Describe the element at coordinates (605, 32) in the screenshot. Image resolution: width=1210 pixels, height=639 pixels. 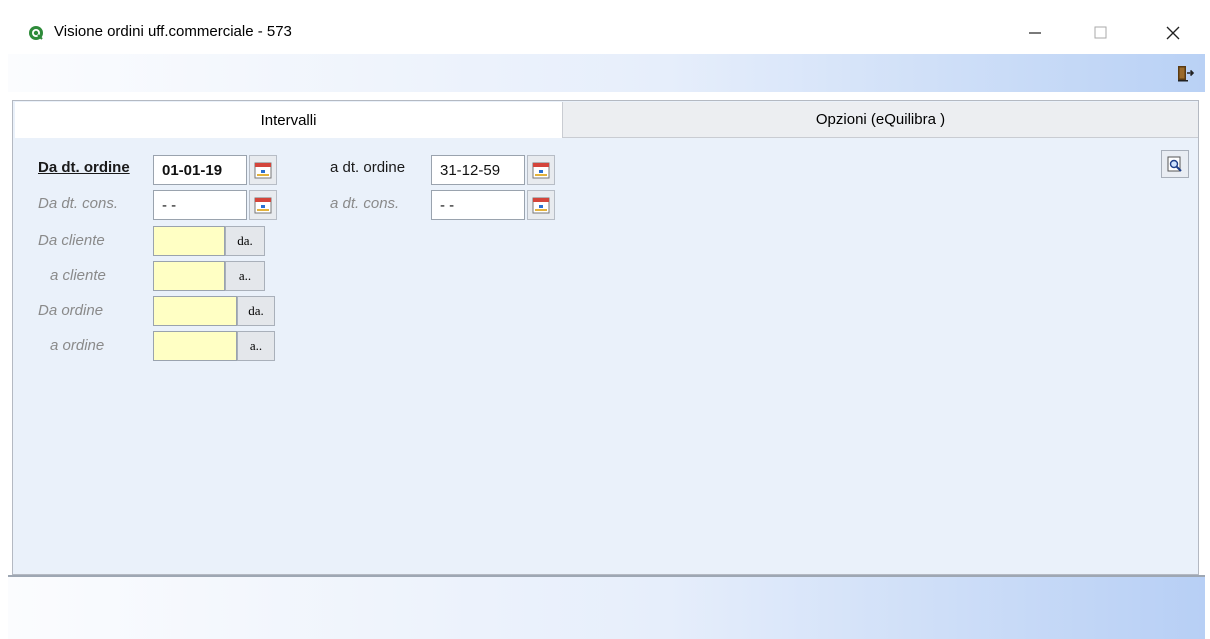
I see `title-bar: Visione ordini uff.commerciale - 573` at that location.